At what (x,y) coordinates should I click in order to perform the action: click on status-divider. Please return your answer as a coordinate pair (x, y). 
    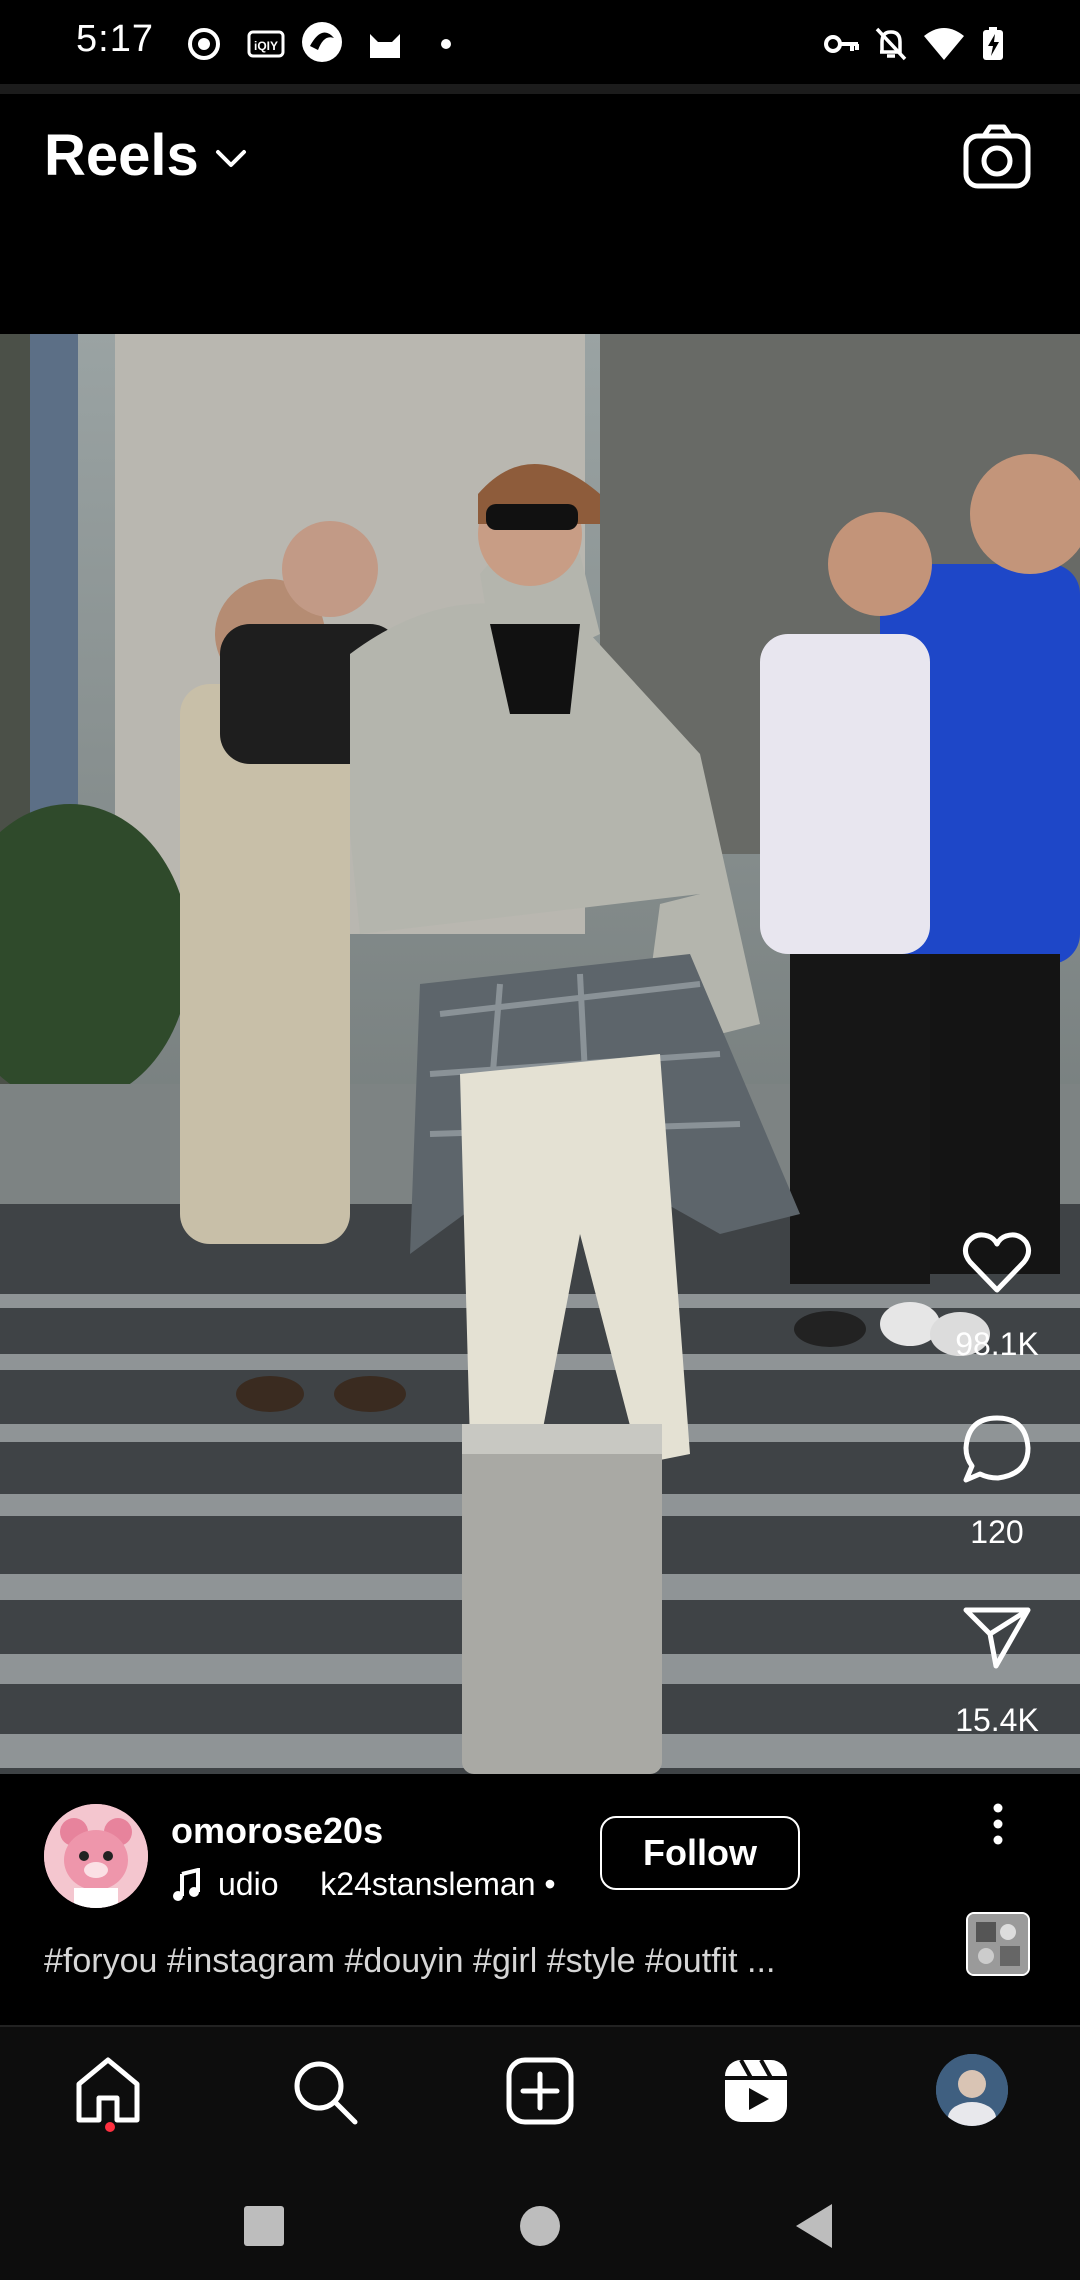
    Looking at the image, I should click on (540, 89).